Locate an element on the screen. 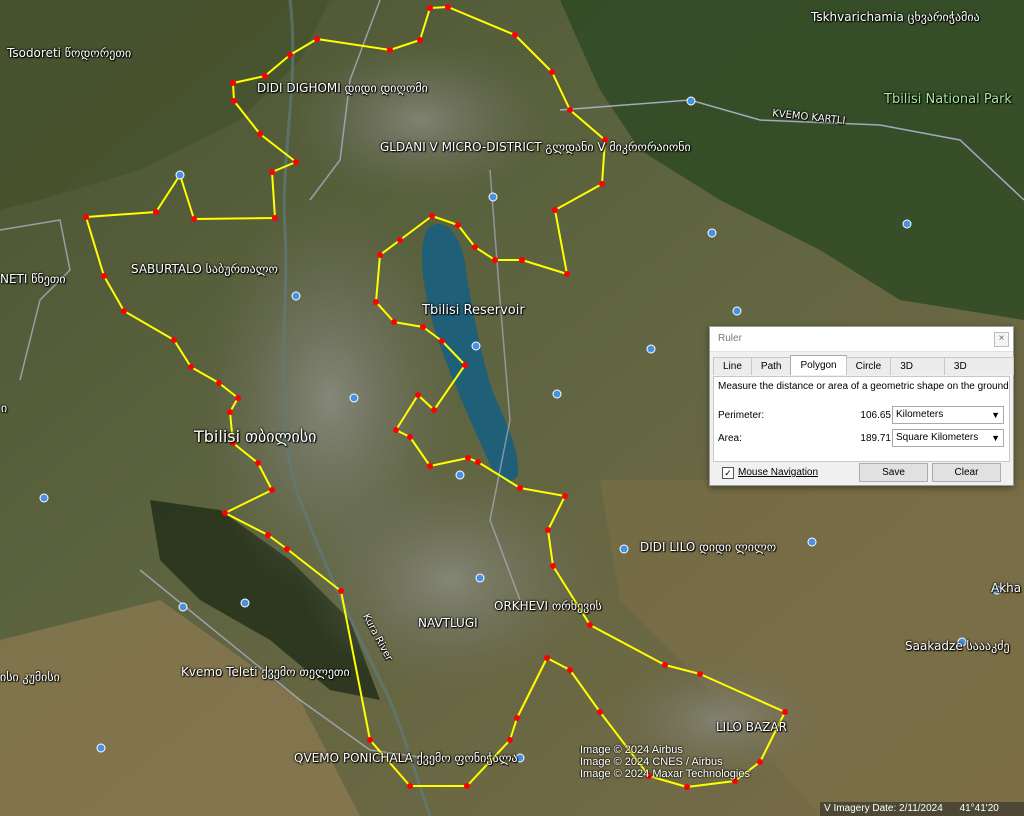 This screenshot has width=1024, height=816. mouse-navigation-label: Mouse Navigation is located at coordinates (778, 472).